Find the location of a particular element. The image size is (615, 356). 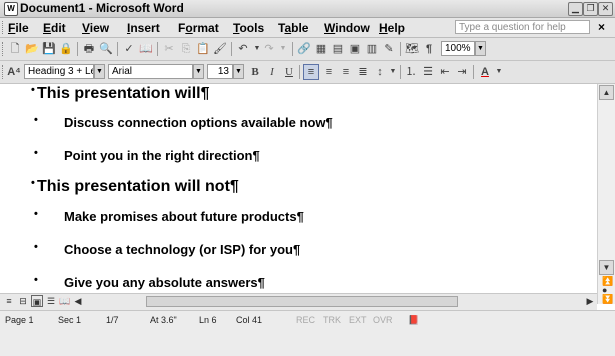

tables-borders-icon: ▦ is located at coordinates (321, 49).